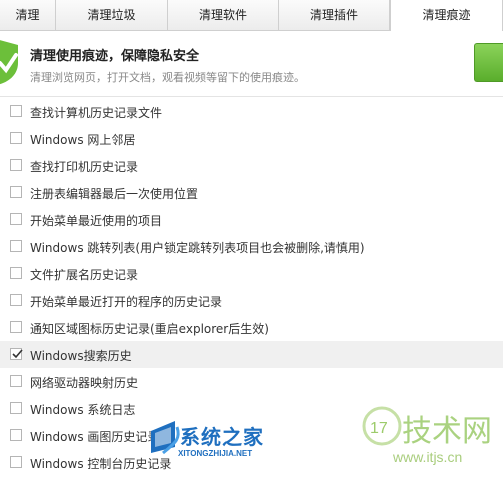 The image size is (503, 479). Describe the element at coordinates (112, 15) in the screenshot. I see `tab-clean-junk: 清理垃圾` at that location.